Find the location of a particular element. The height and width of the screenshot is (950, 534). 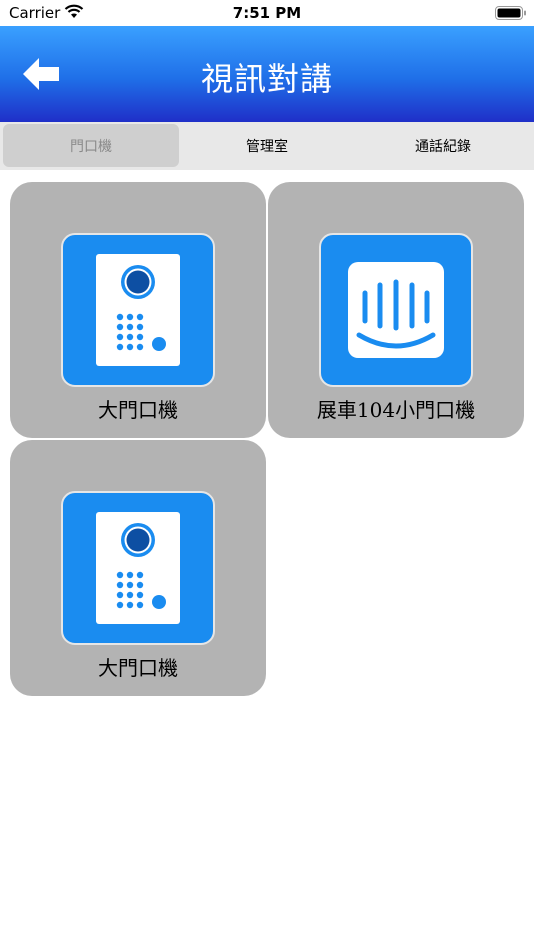

battery-icon is located at coordinates (510, 13).